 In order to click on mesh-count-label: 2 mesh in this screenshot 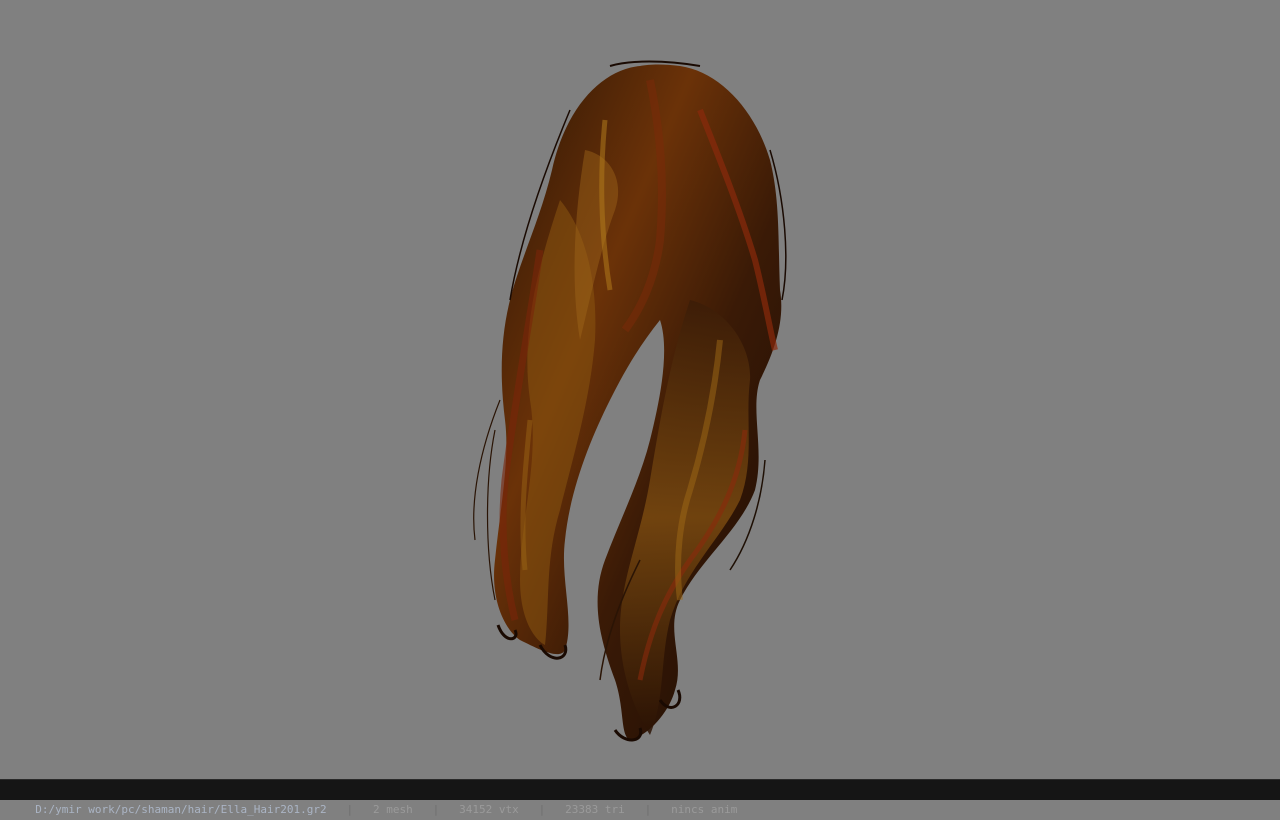, I will do `click(393, 809)`.